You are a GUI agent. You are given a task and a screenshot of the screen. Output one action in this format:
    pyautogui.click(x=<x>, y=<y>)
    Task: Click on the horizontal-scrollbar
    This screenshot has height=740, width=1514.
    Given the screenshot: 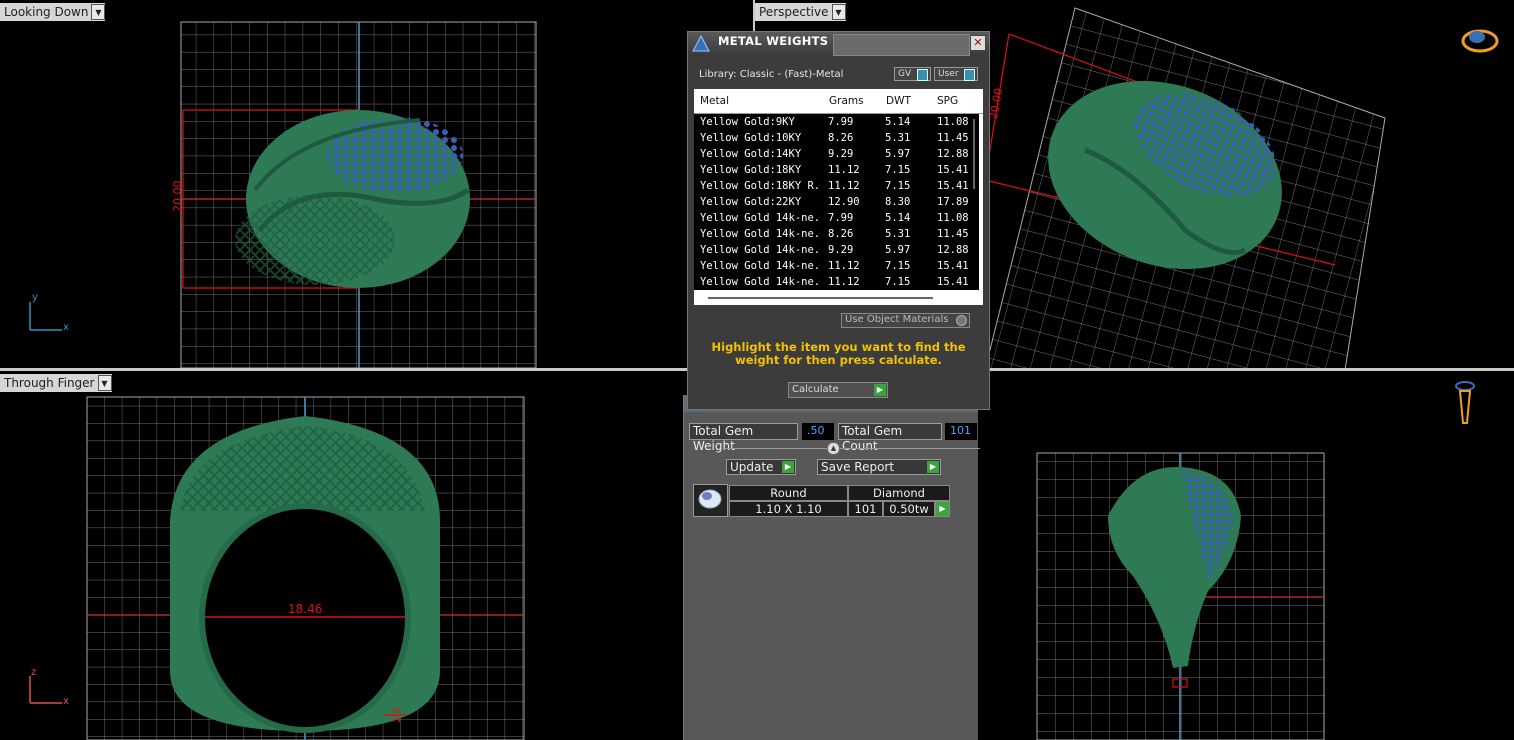 What is the action you would take?
    pyautogui.click(x=820, y=298)
    